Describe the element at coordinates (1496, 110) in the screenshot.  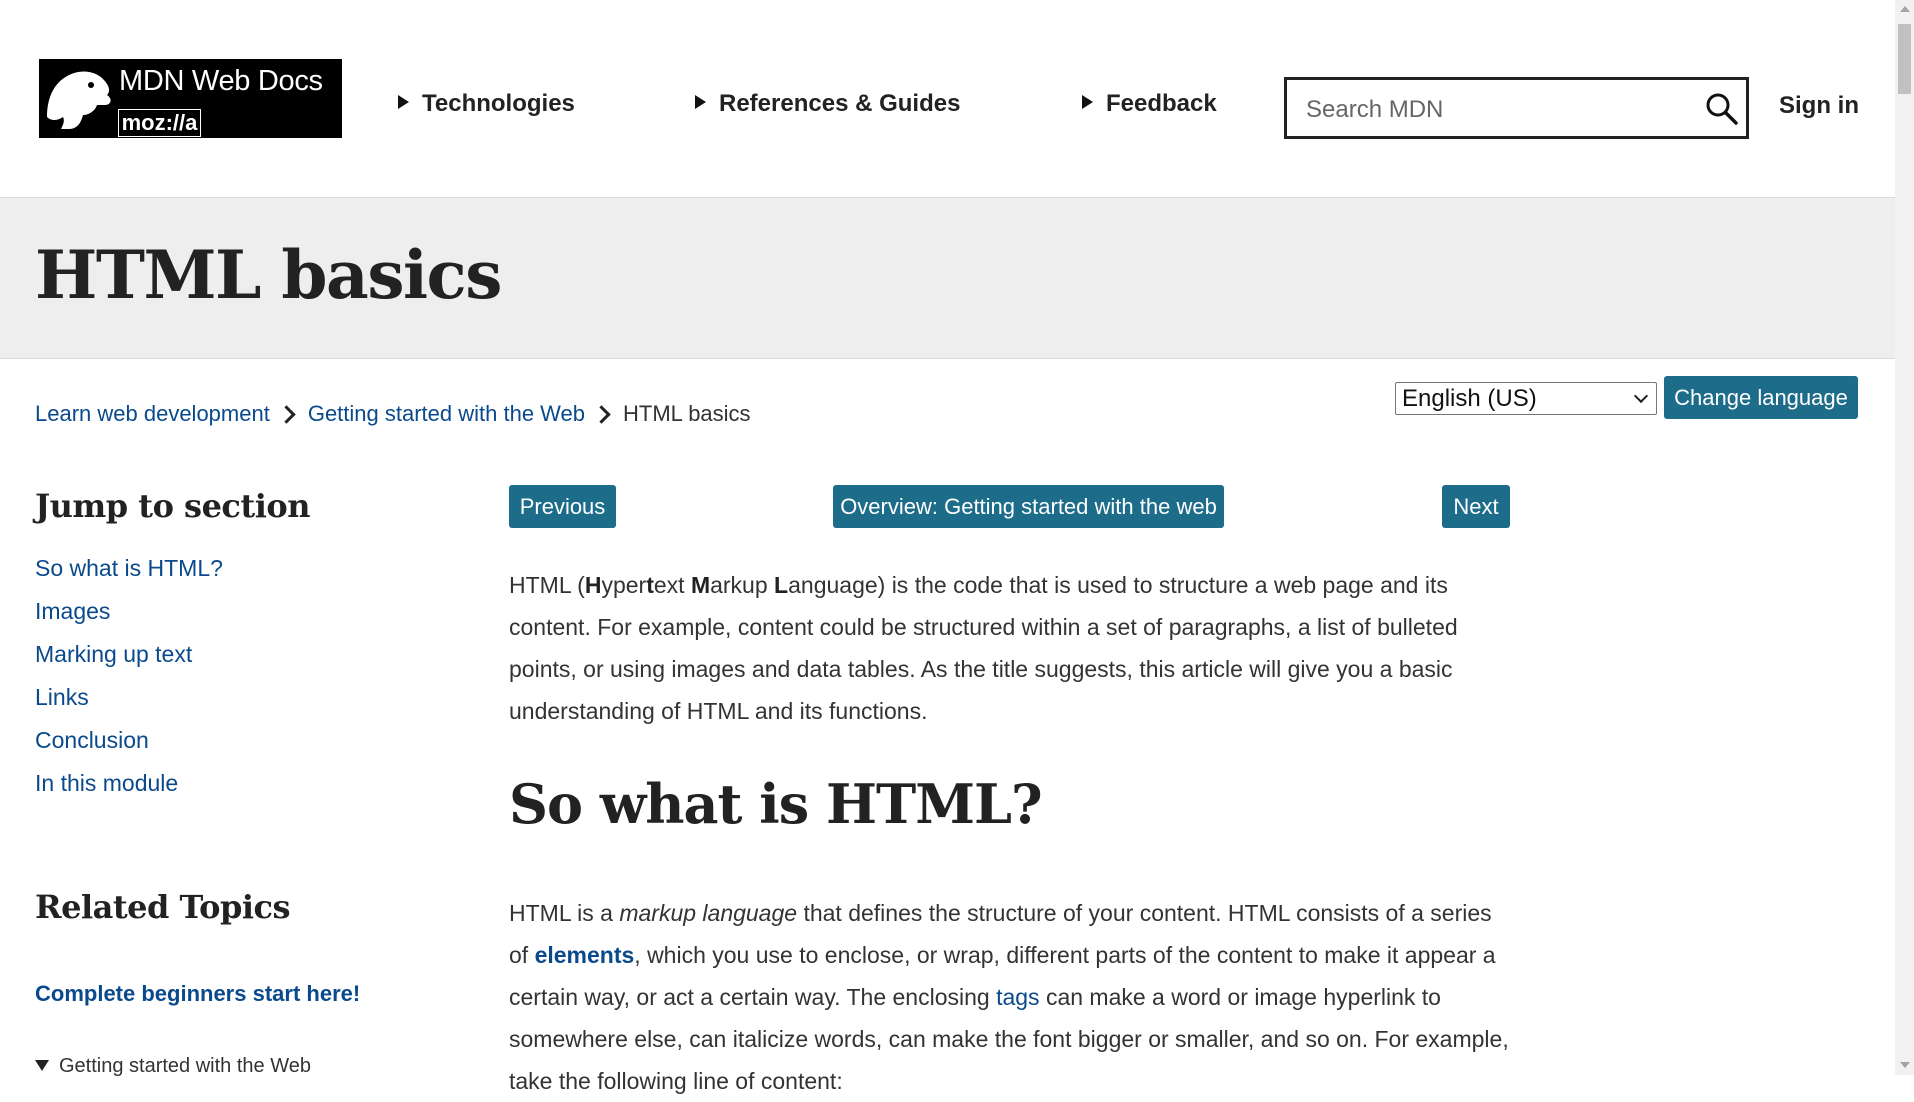
I see `search-input` at that location.